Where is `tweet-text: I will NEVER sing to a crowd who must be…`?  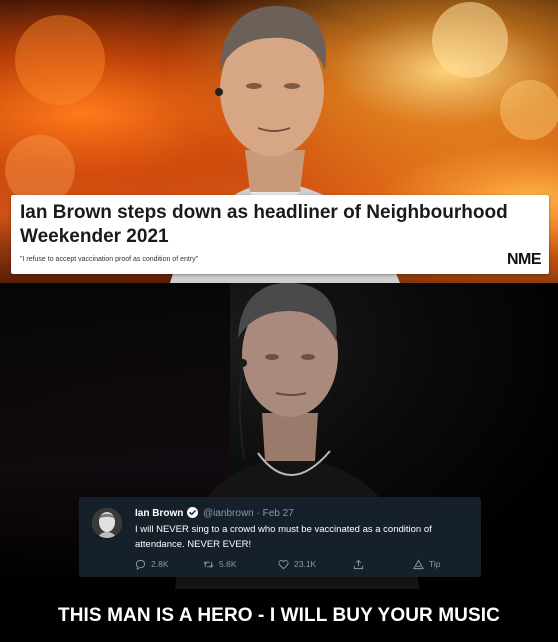
tweet-text: I will NEVER sing to a crowd who must be… is located at coordinates (283, 537).